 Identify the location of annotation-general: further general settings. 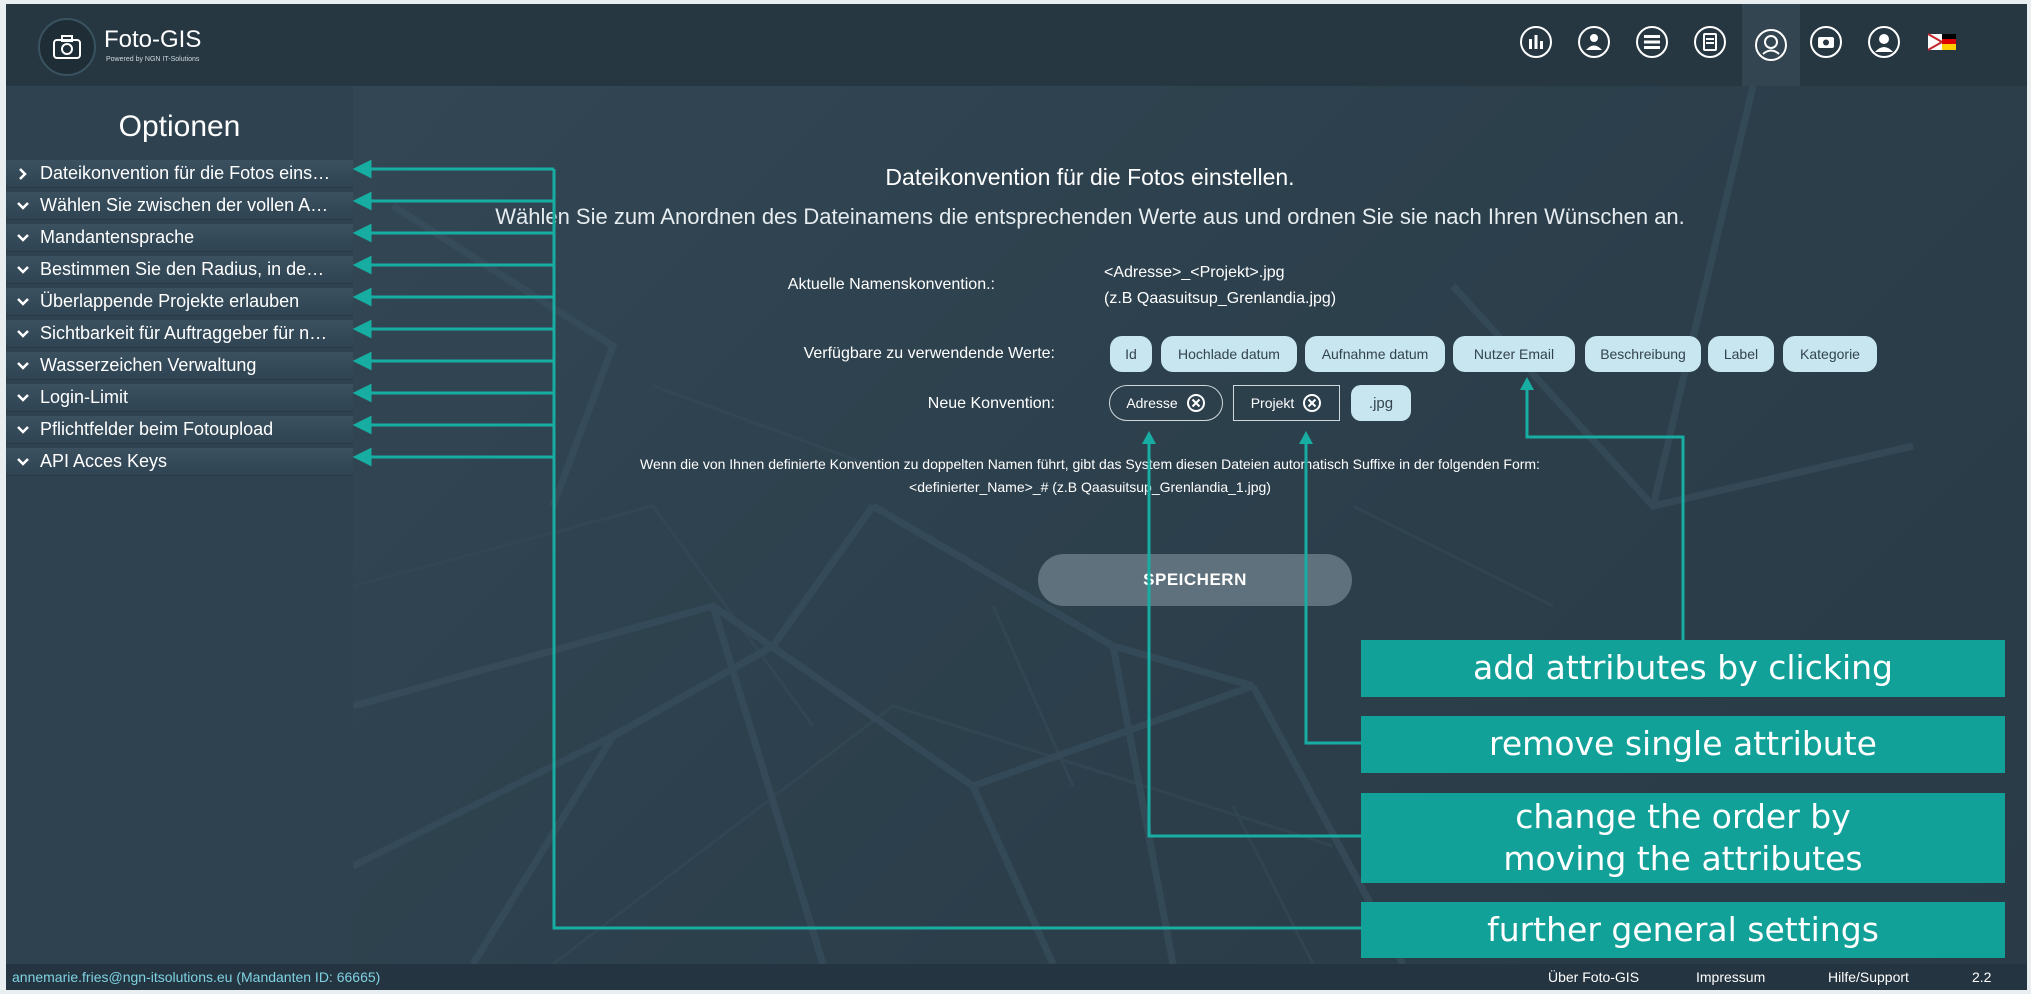
(1683, 930).